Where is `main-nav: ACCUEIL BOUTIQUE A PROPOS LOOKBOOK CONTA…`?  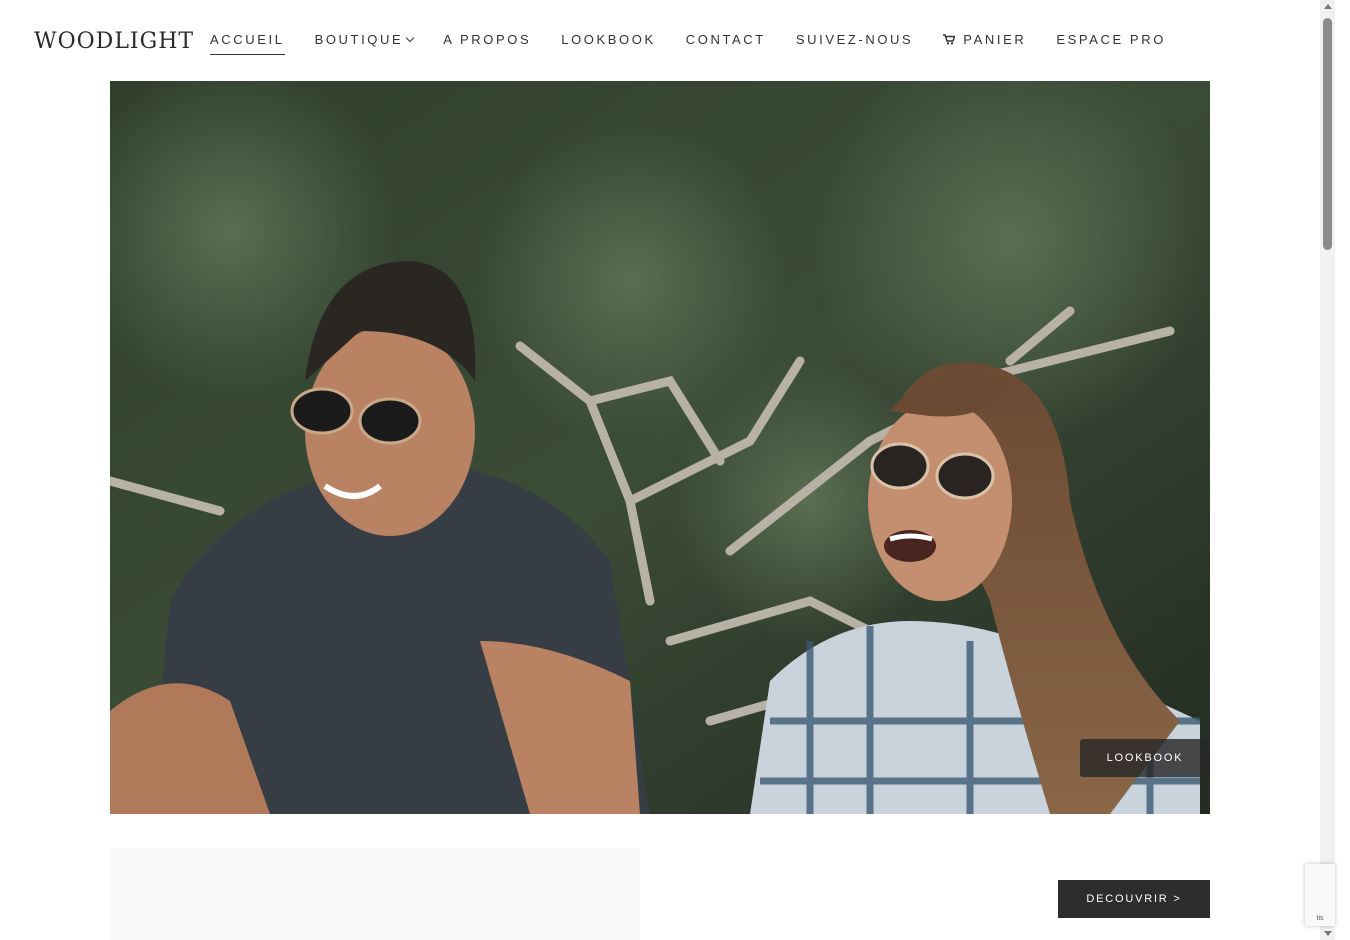 main-nav: ACCUEIL BOUTIQUE A PROPOS LOOKBOOK CONTA… is located at coordinates (703, 43).